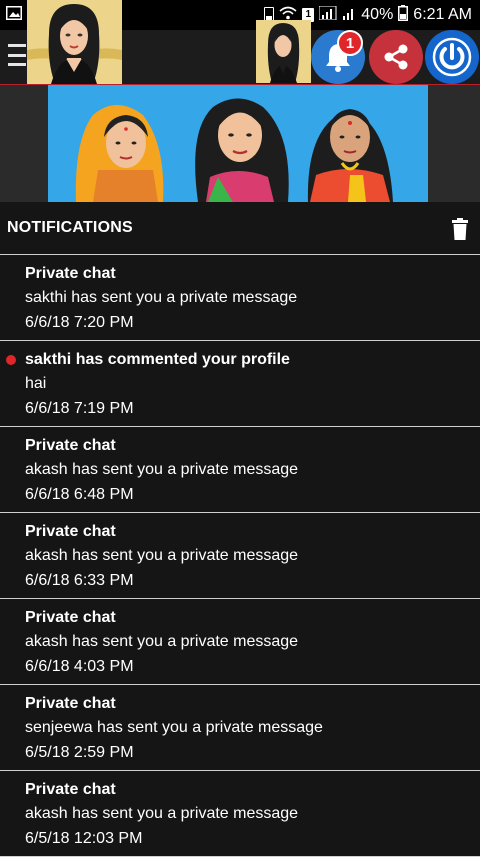 The width and height of the screenshot is (480, 857). What do you see at coordinates (238, 143) in the screenshot?
I see `banner-image` at bounding box center [238, 143].